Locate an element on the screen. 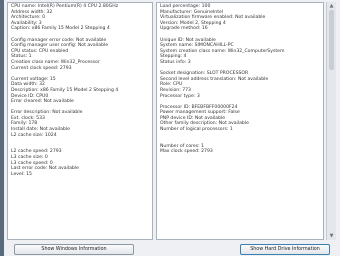  scrollbar-thumb is located at coordinates (331, 40).